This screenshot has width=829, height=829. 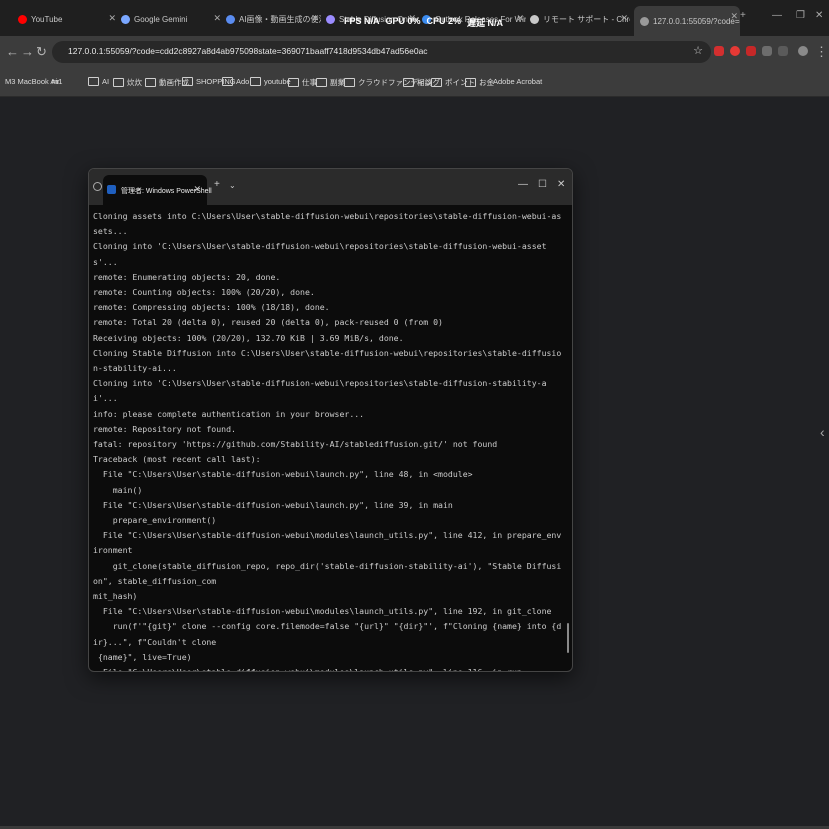 I want to click on reload-icon: ↻, so click(x=41, y=52).